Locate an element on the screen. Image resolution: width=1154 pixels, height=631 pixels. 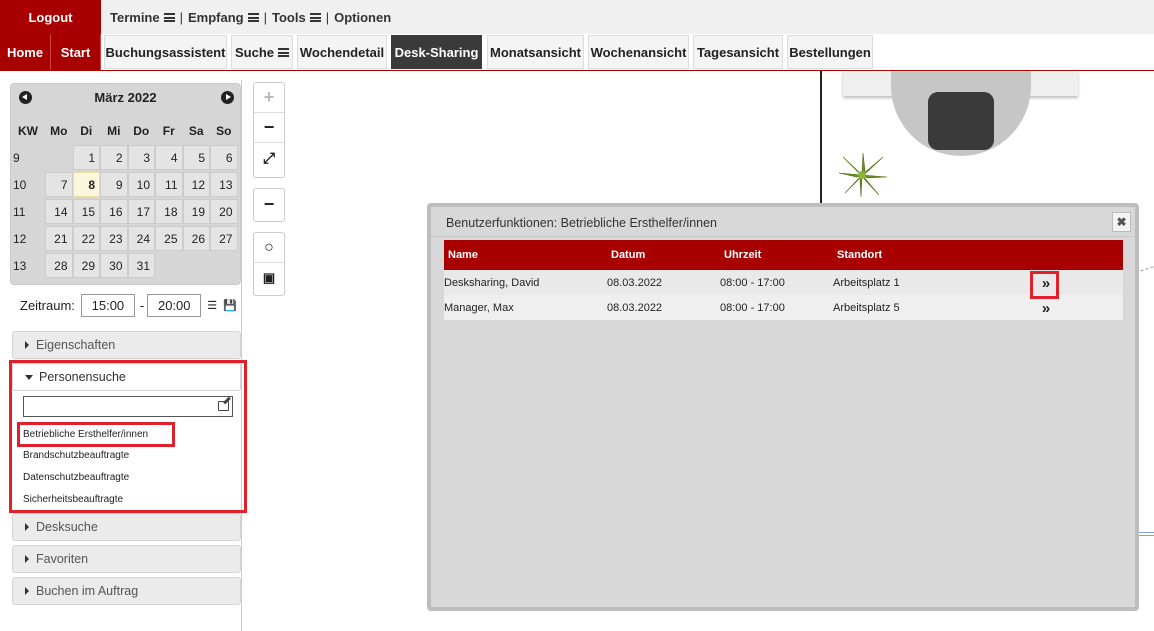
calendar-week-row: 12 21 22 23 24 25 26 27 is located at coordinates (124, 239).